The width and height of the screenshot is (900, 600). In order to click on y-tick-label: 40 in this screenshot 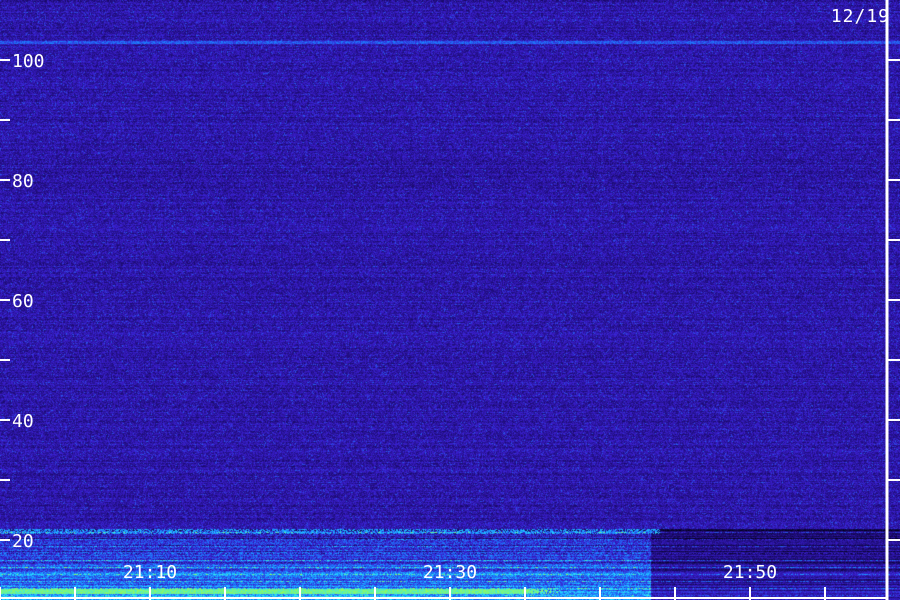, I will do `click(23, 421)`.